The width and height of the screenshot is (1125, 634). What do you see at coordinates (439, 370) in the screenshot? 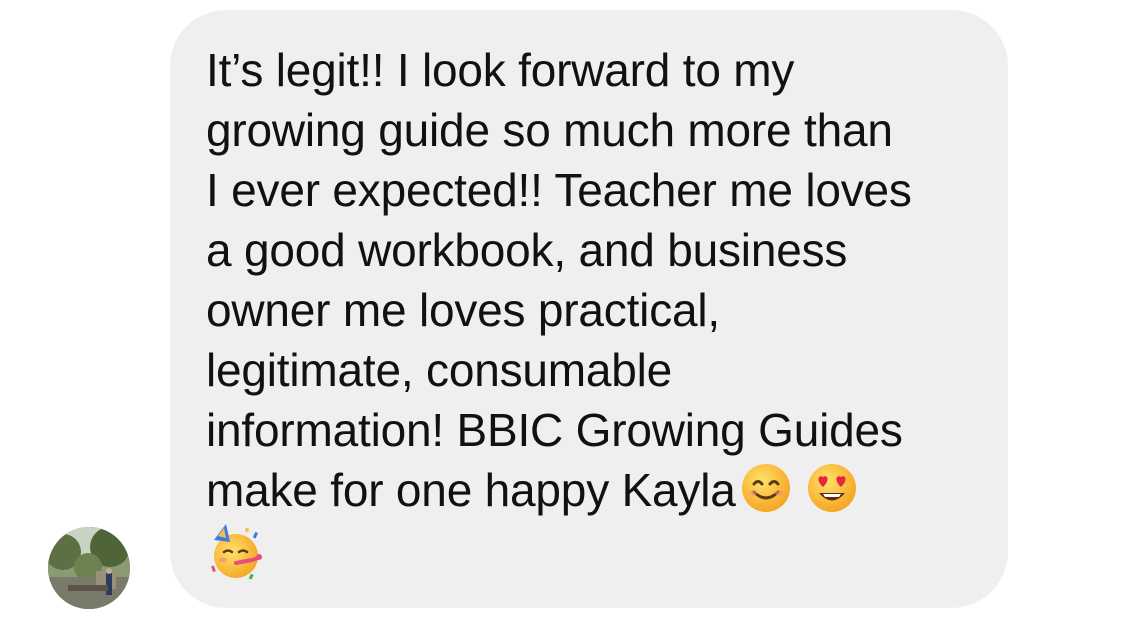
I see `message-line: legitimate, consumable` at bounding box center [439, 370].